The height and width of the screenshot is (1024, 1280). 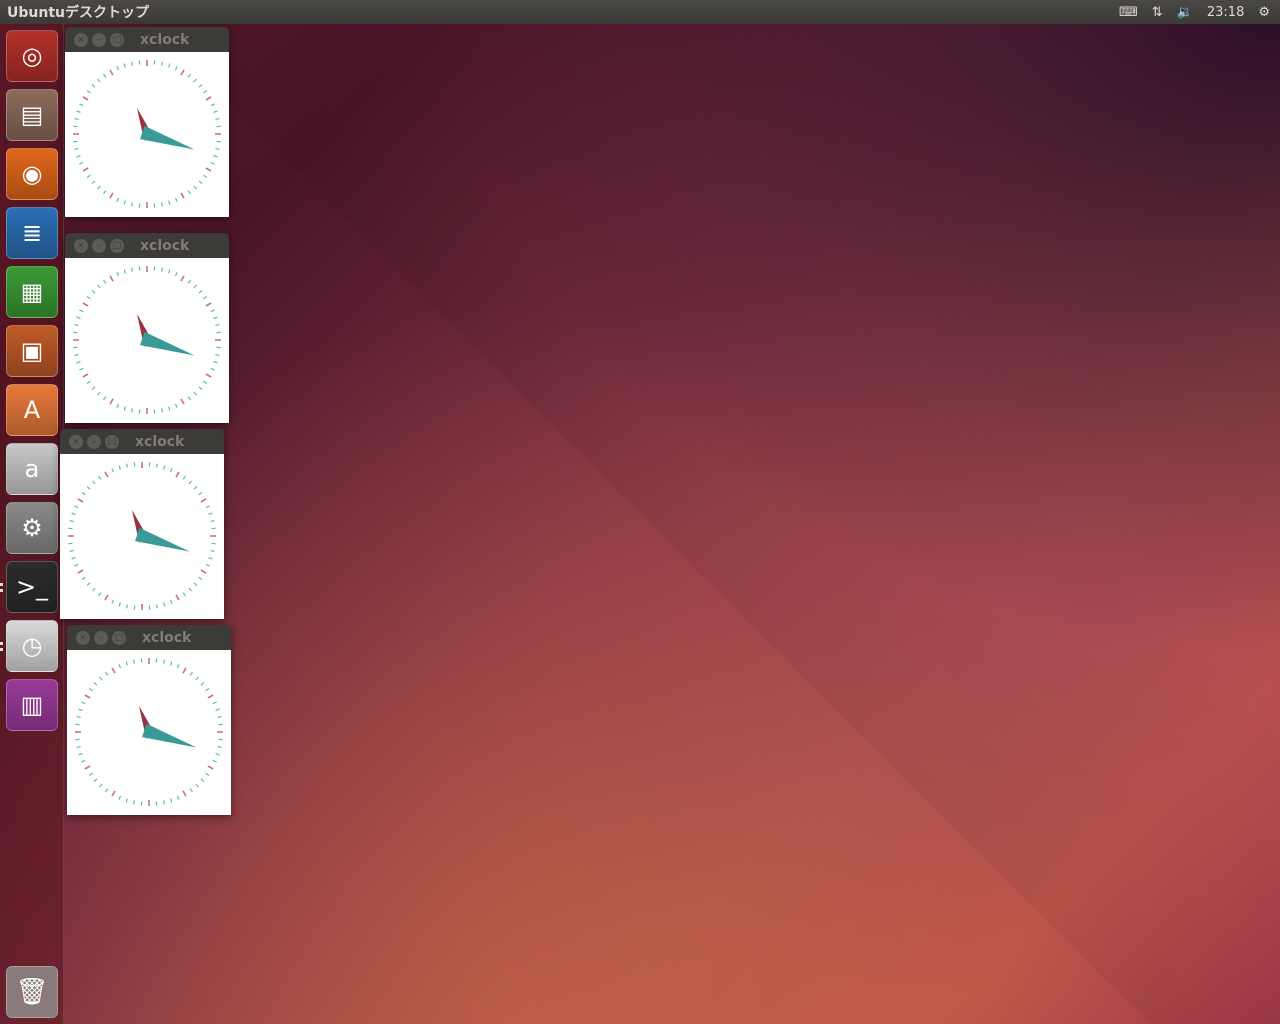 What do you see at coordinates (167, 343) in the screenshot?
I see `minute-hand` at bounding box center [167, 343].